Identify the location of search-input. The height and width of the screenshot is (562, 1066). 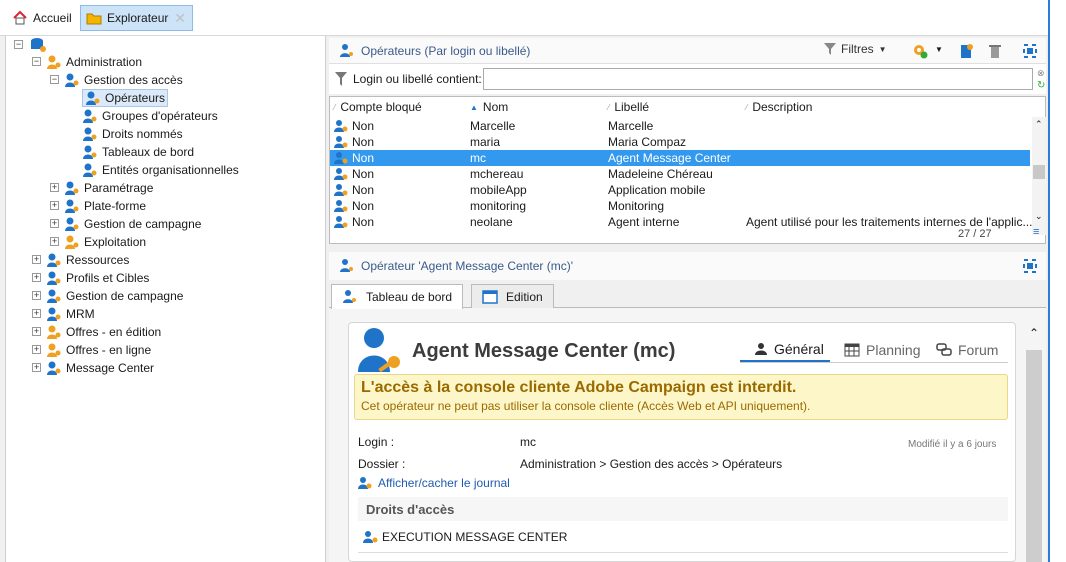
(758, 79).